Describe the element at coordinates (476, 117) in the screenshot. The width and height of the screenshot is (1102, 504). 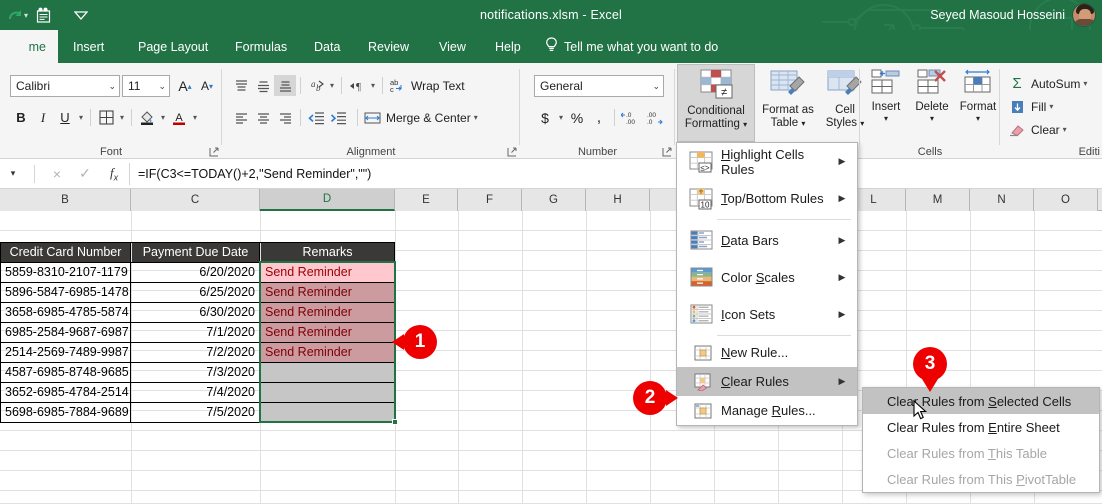
I see `merge-center-dropdown-caret: ▾` at that location.